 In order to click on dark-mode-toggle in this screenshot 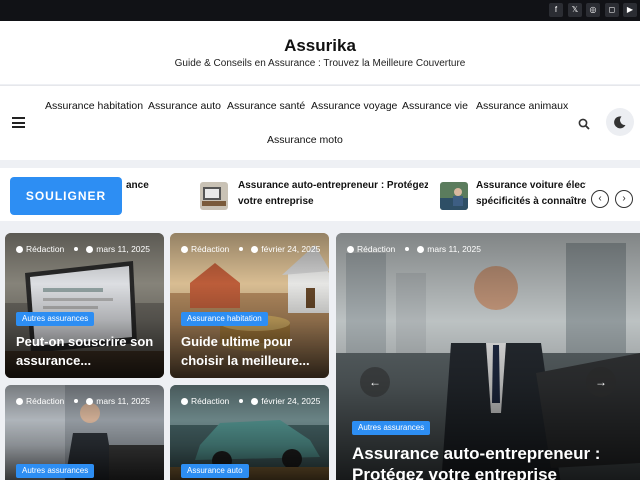, I will do `click(620, 122)`.